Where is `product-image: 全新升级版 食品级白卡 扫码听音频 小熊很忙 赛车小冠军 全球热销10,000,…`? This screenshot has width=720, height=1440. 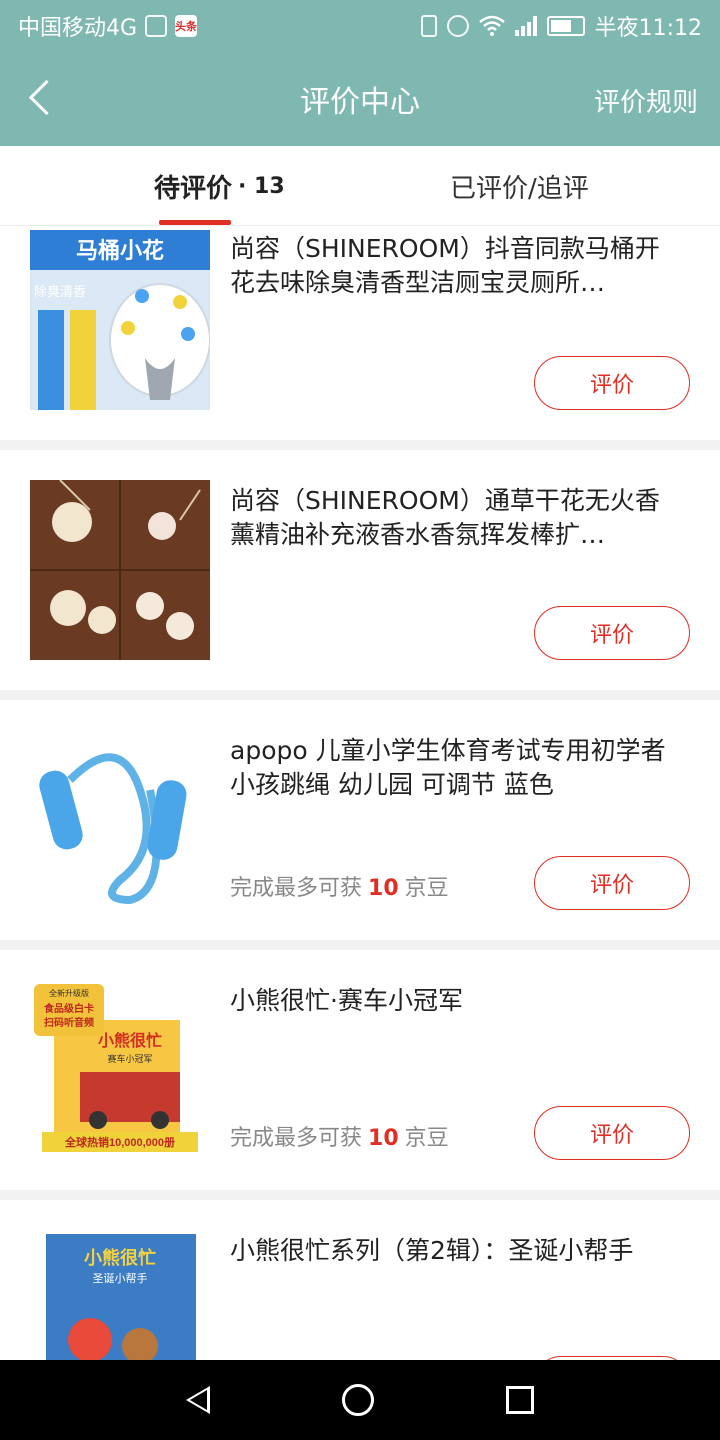
product-image: 全新升级版 食品级白卡 扫码听音频 小熊很忙 赛车小冠军 全球热销10,000,… is located at coordinates (120, 1070).